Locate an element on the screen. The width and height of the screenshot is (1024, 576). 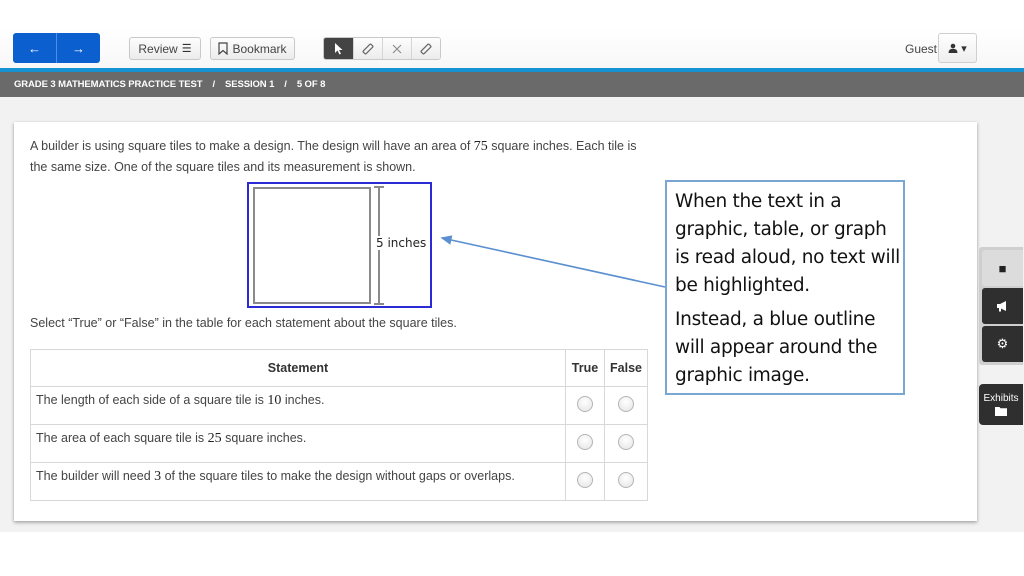
user-icon is located at coordinates (953, 48).